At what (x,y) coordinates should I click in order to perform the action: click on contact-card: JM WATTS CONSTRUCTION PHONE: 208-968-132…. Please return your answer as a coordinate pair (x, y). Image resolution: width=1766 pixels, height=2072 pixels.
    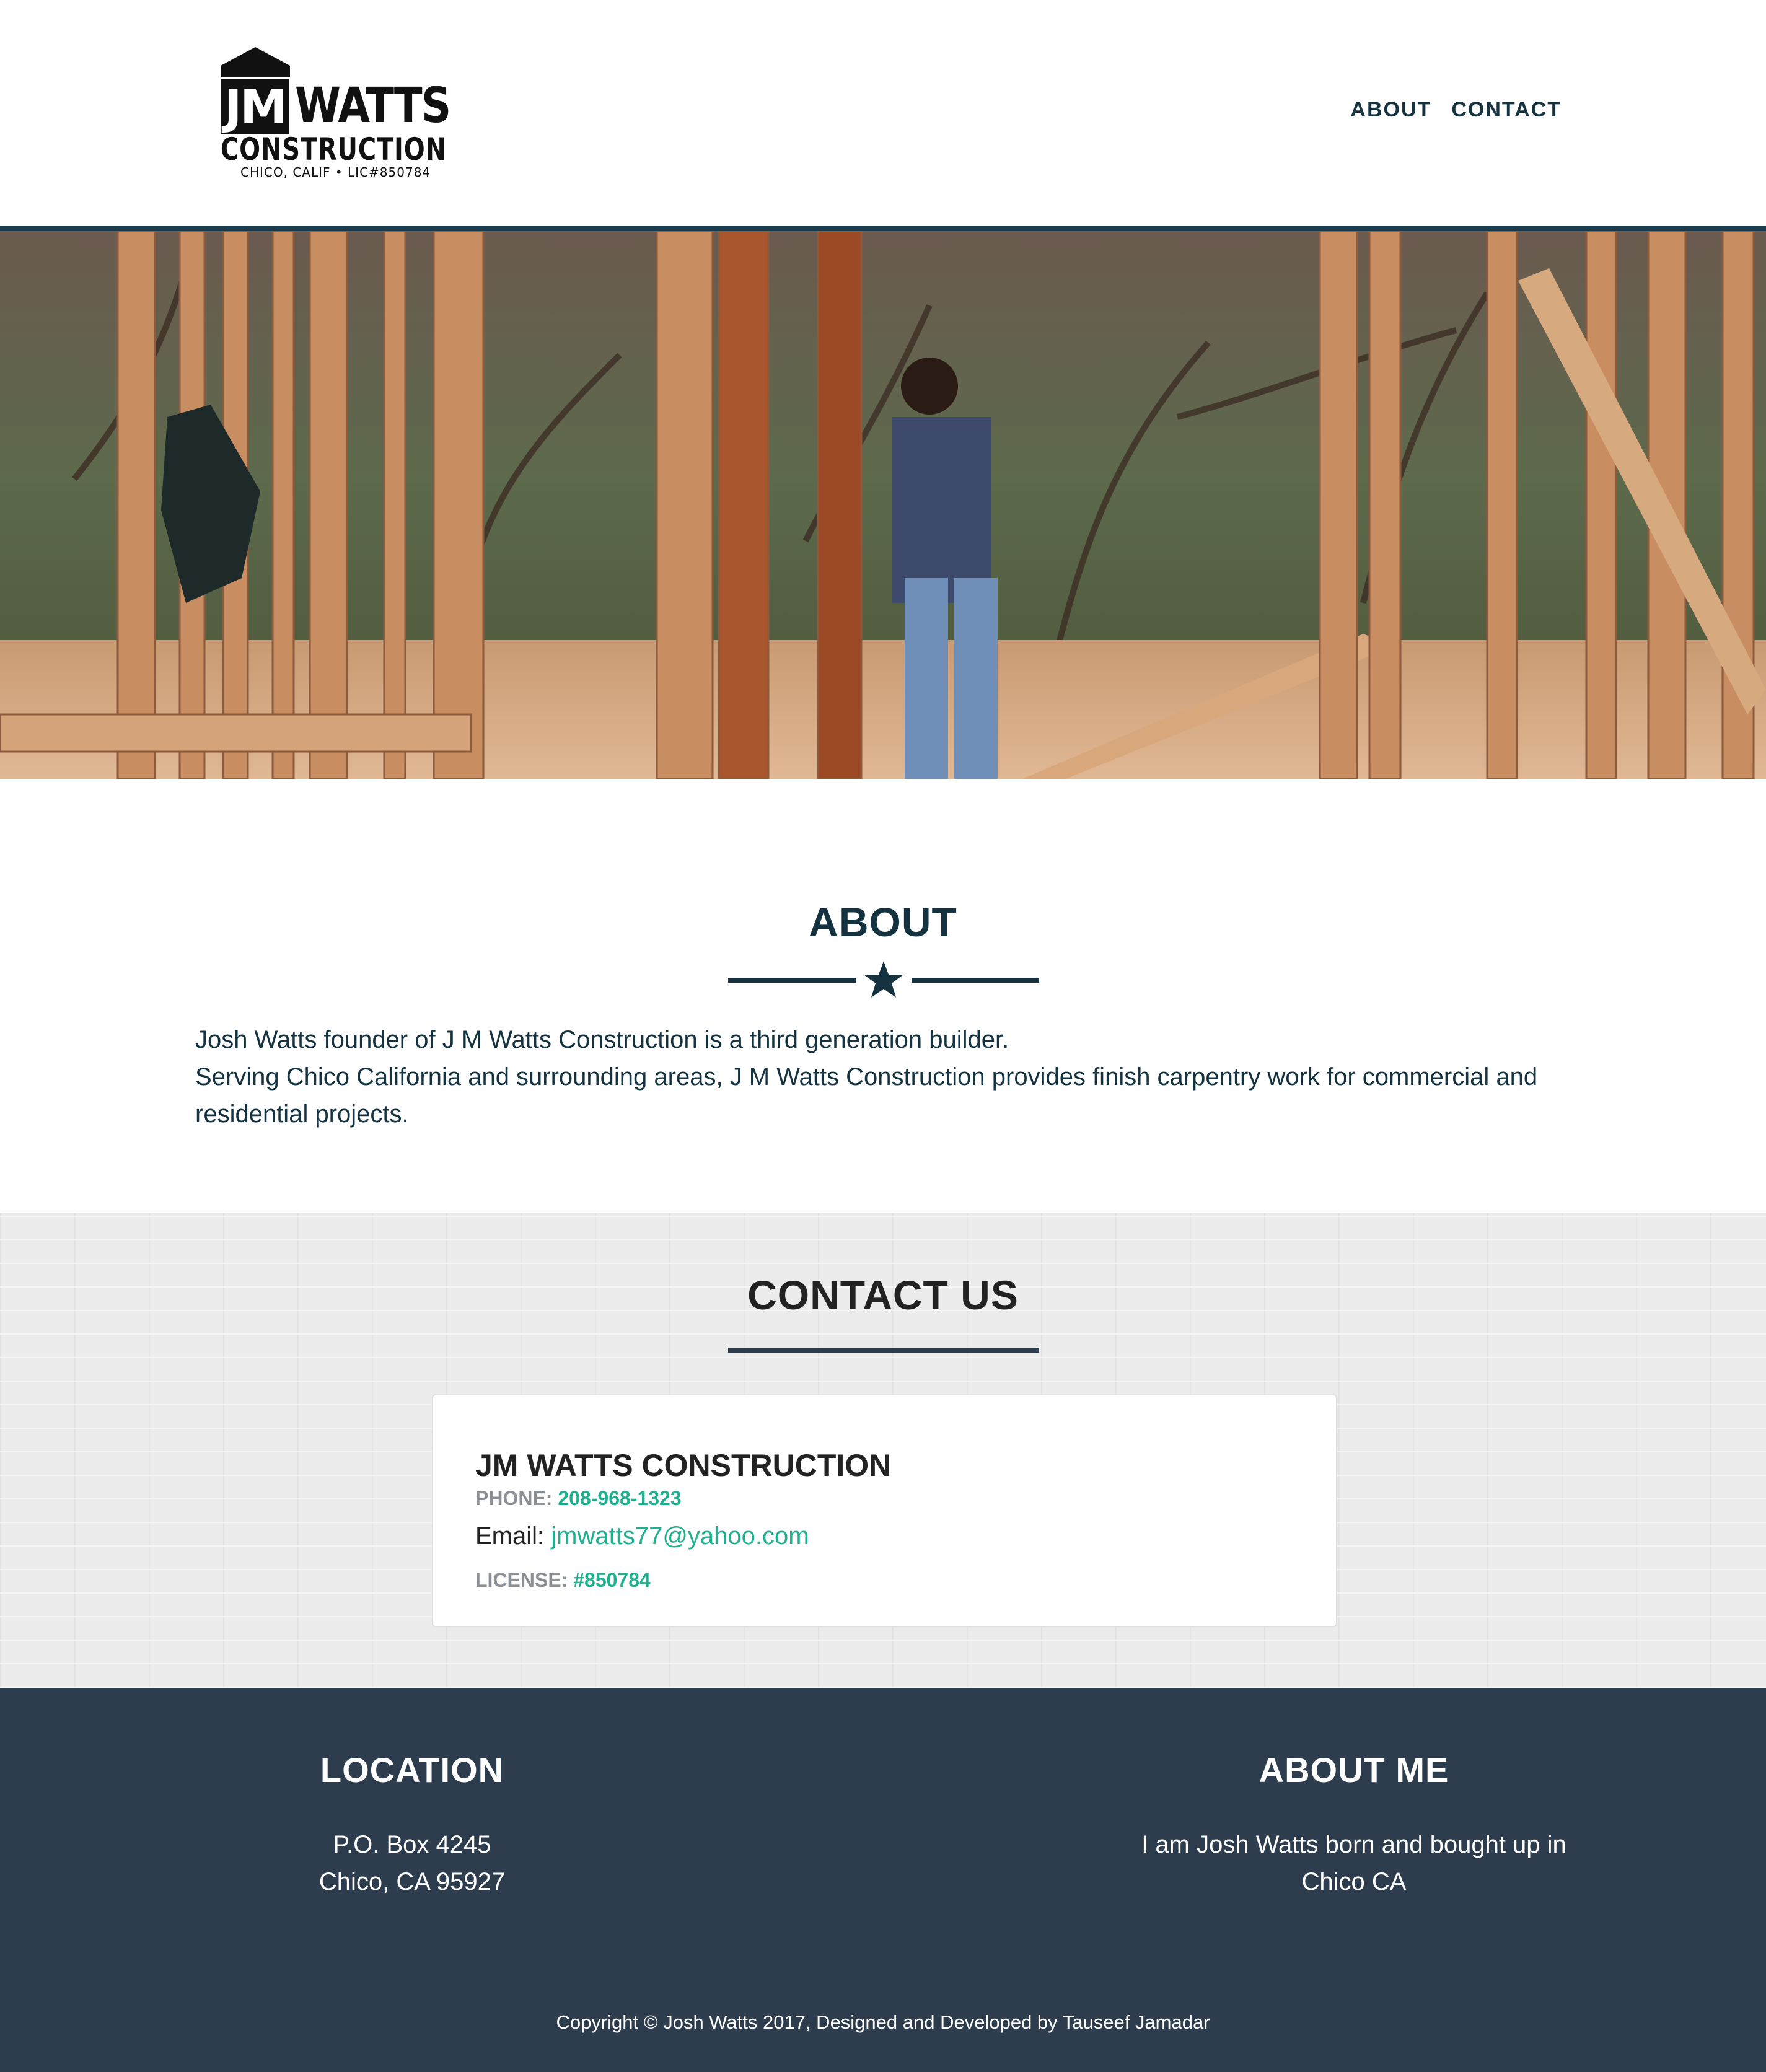
    Looking at the image, I should click on (885, 1510).